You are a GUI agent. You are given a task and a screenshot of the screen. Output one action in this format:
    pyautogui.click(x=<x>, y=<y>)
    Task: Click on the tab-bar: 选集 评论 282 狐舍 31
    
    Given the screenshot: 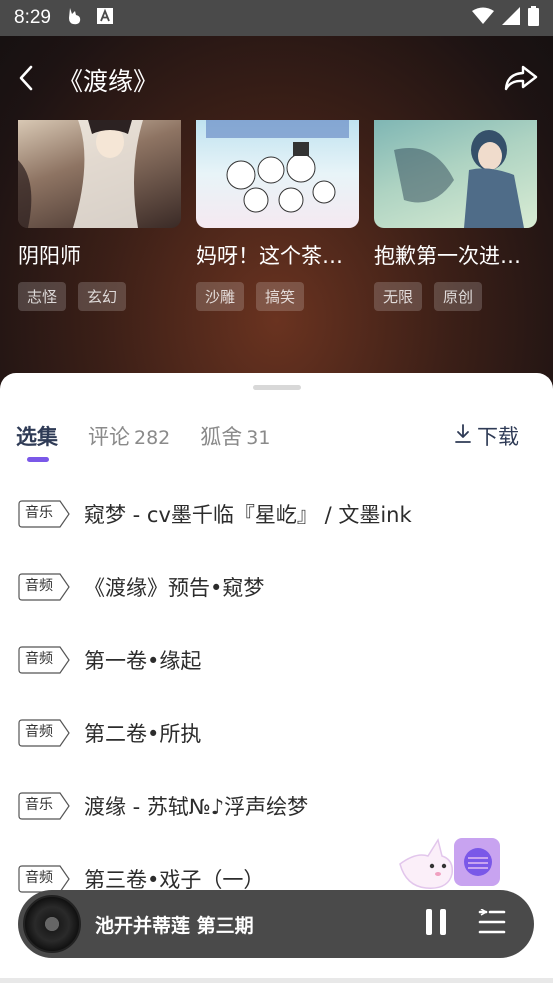 What is the action you would take?
    pyautogui.click(x=158, y=441)
    